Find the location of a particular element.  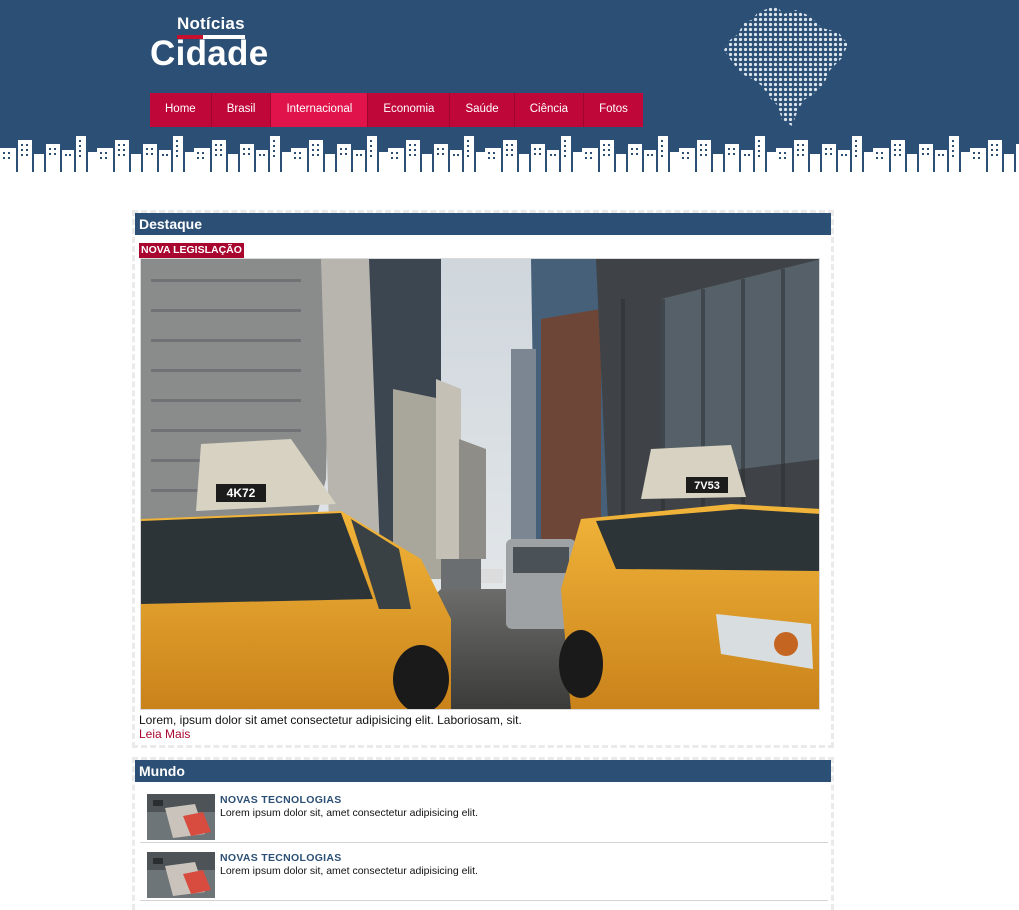

nav-fotos: Fotos is located at coordinates (613, 110).